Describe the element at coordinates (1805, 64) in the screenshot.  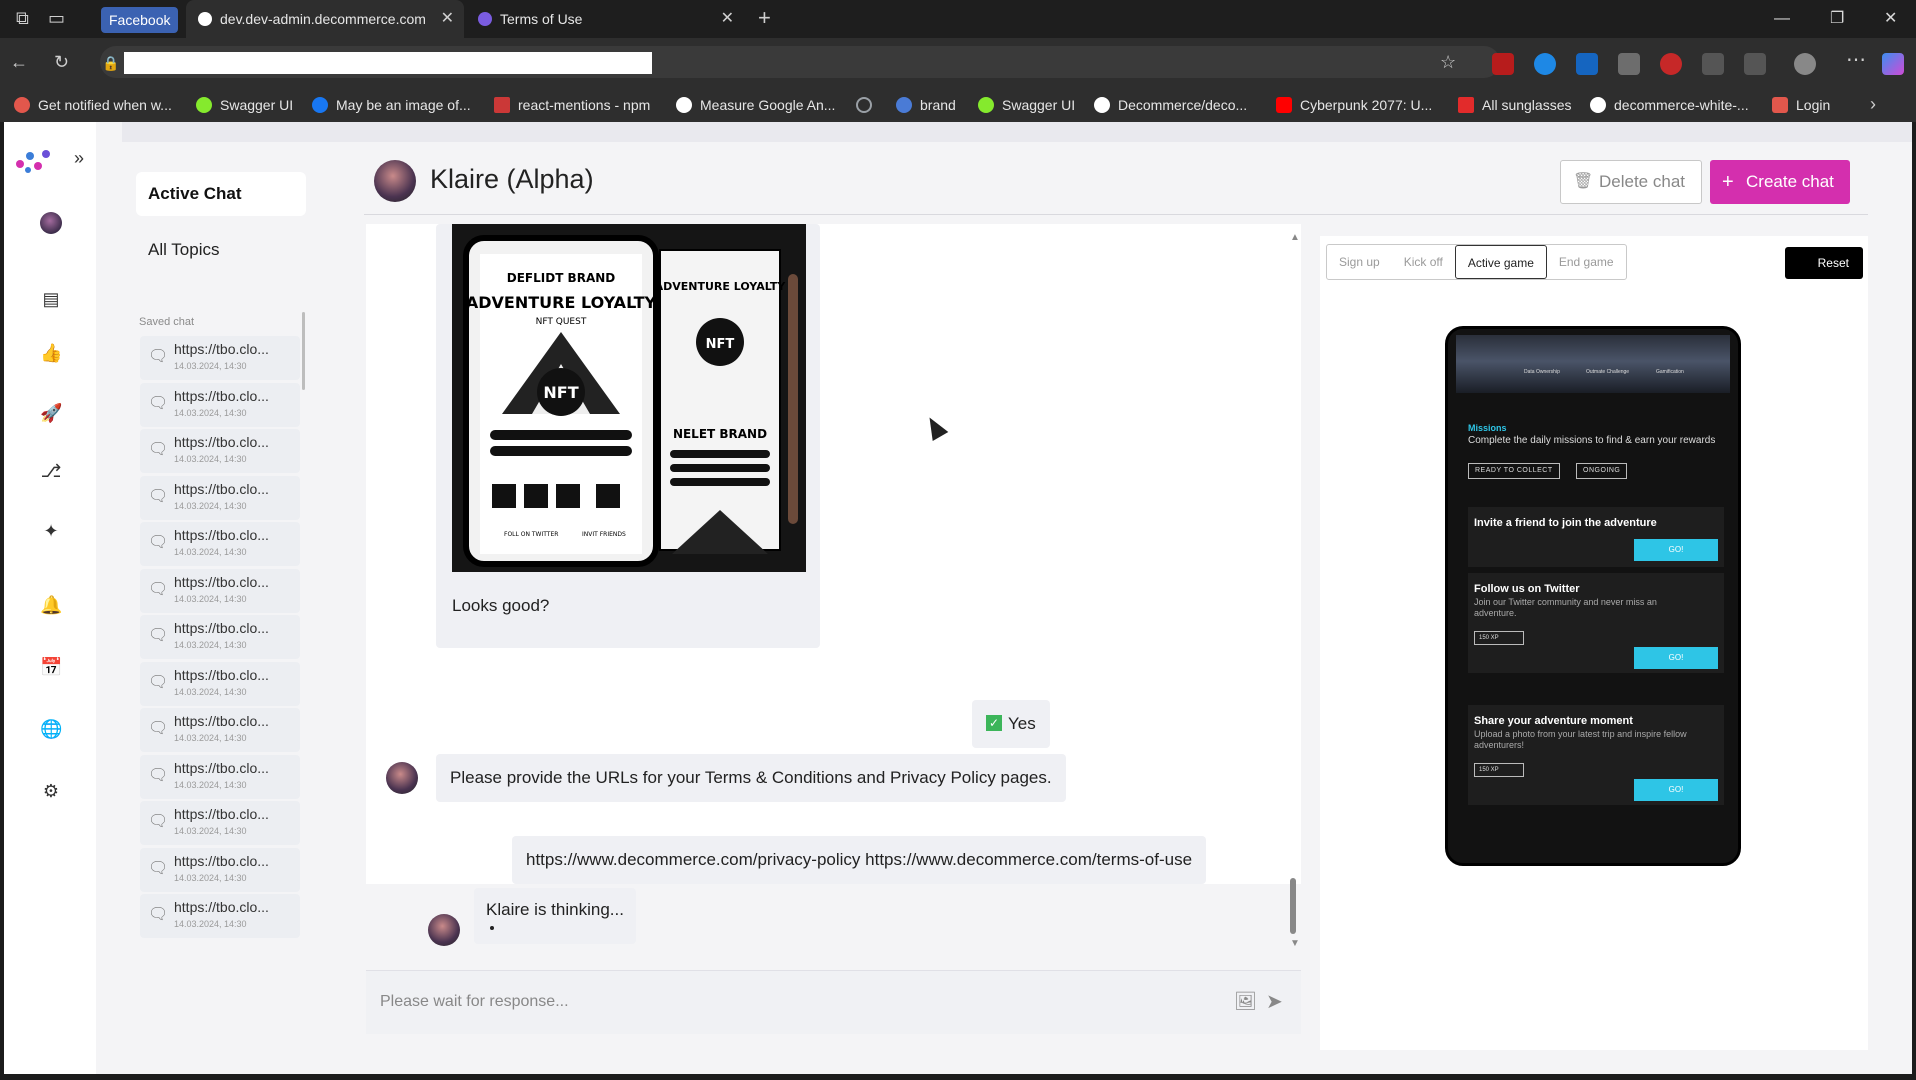
I see `profile-avatar` at that location.